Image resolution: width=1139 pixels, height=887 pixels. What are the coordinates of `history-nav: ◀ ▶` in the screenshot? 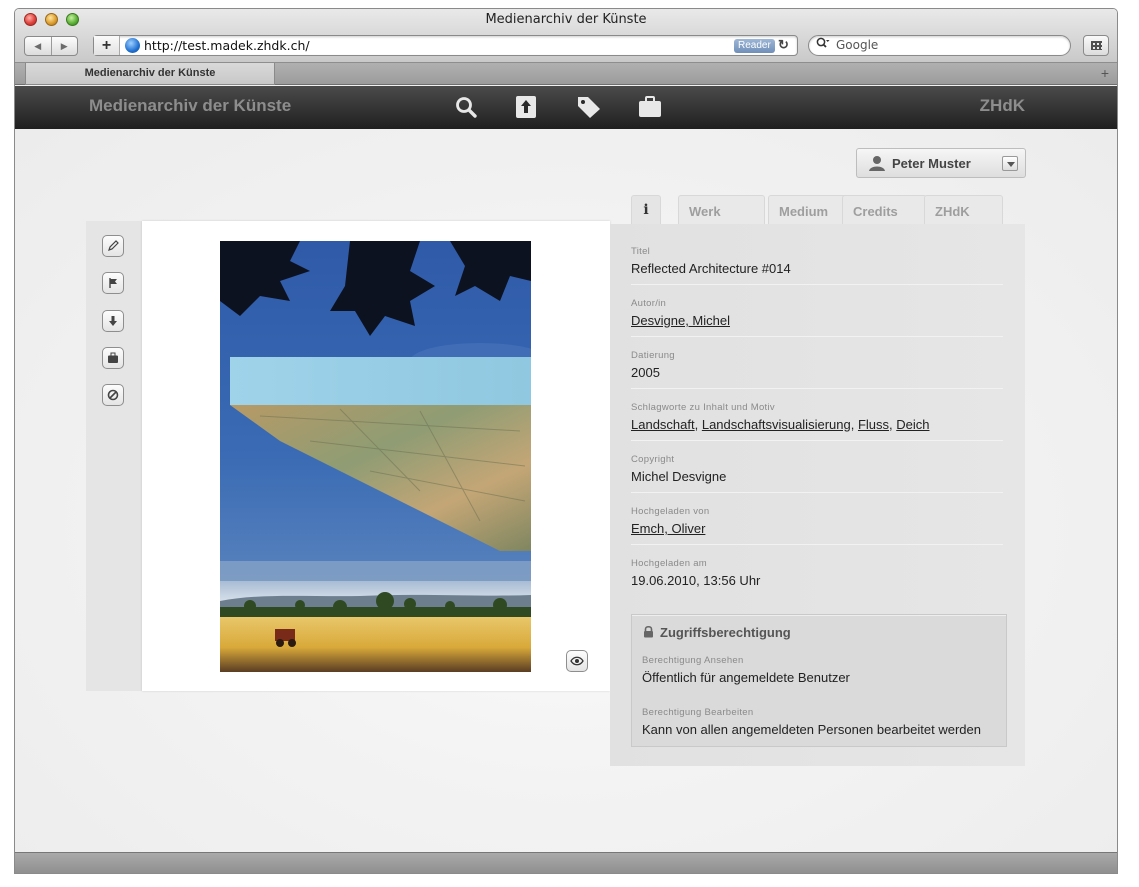 It's located at (51, 46).